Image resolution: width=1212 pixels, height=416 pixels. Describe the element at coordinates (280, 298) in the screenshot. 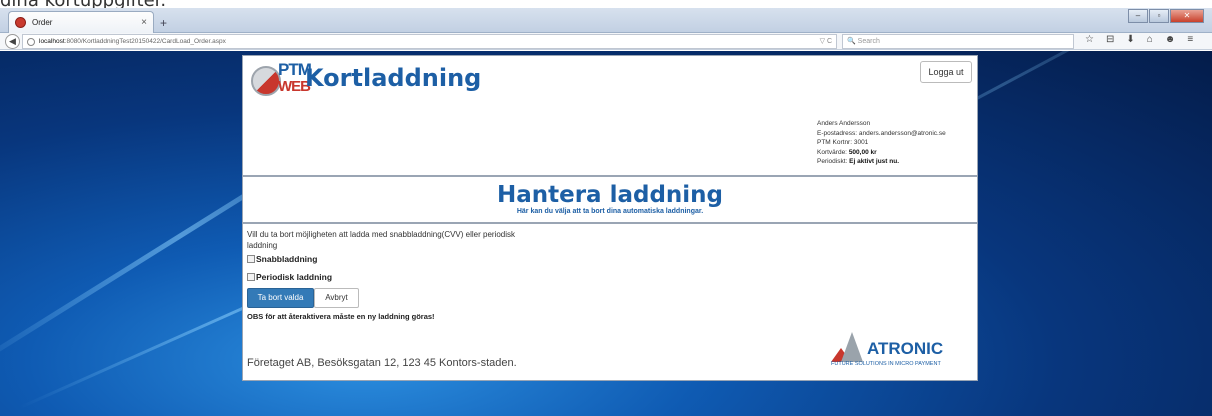

I see `remove-selected-button: Ta bort valda` at that location.